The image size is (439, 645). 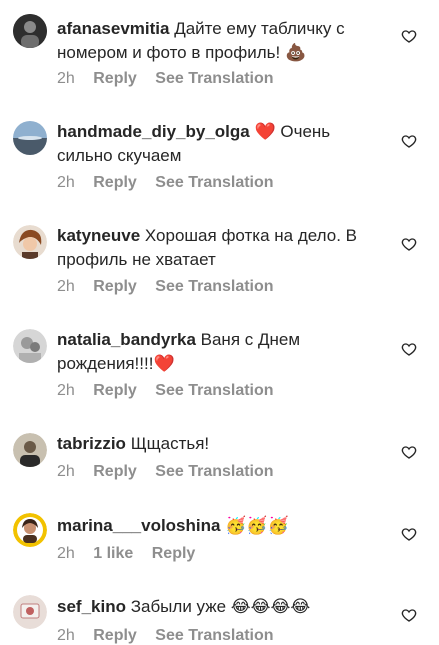 What do you see at coordinates (295, 53) in the screenshot?
I see `poop-emoji-icon: 💩` at bounding box center [295, 53].